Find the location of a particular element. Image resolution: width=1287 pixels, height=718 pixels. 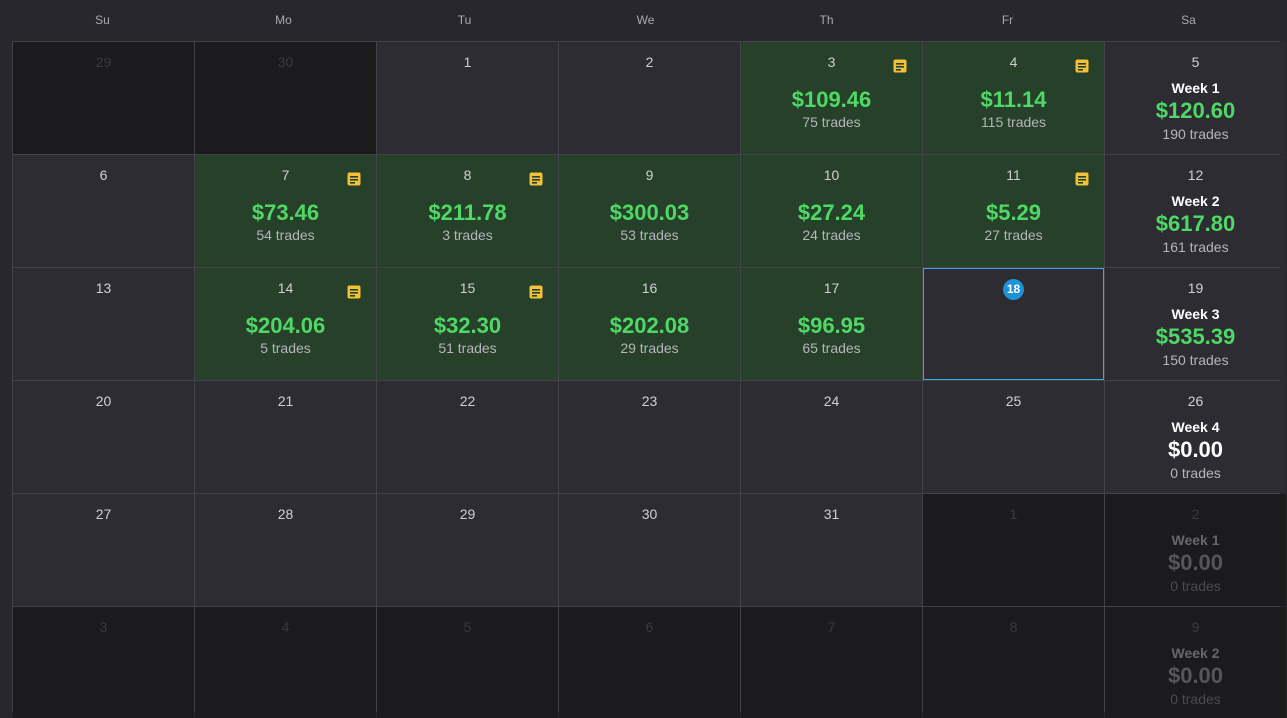

day-number: 23 is located at coordinates (649, 401).